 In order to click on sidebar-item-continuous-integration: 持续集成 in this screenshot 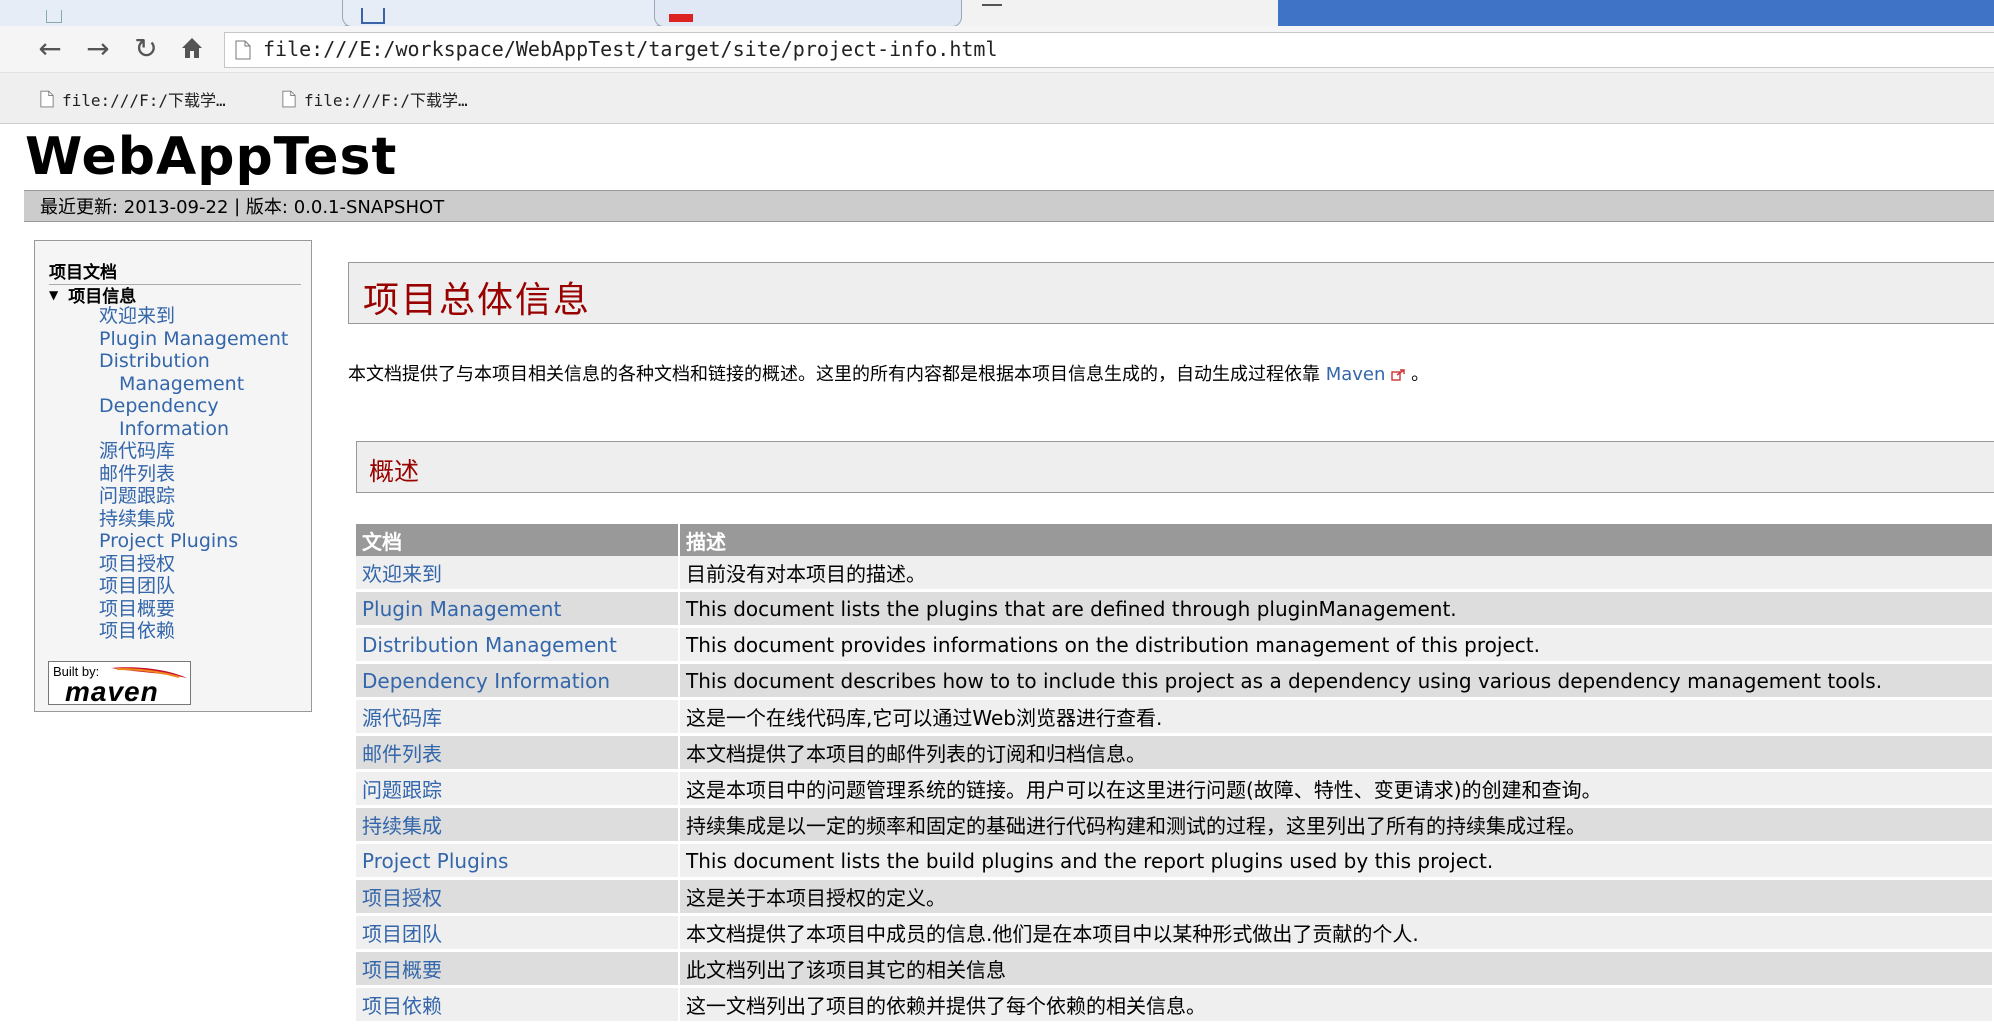, I will do `click(204, 519)`.